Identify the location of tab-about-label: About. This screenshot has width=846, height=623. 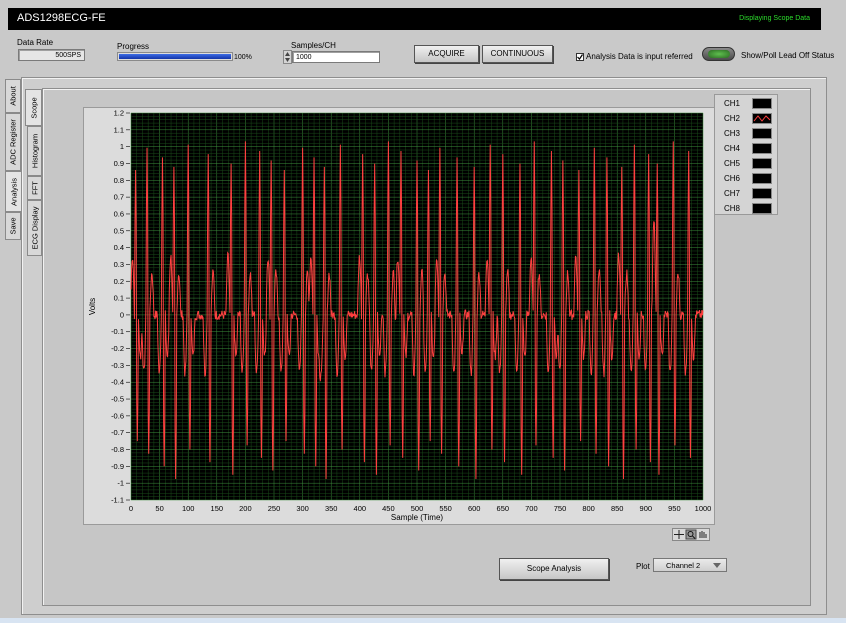
(13, 96).